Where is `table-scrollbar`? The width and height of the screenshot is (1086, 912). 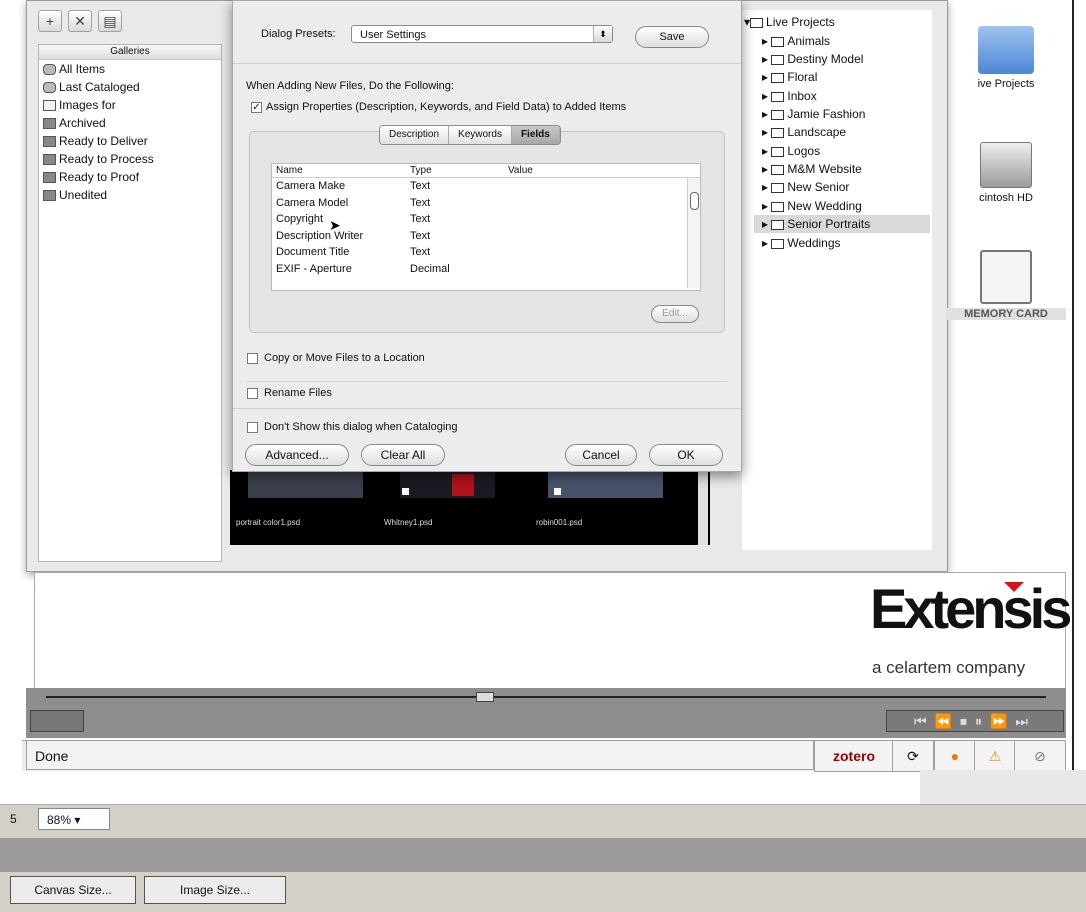
table-scrollbar is located at coordinates (693, 233).